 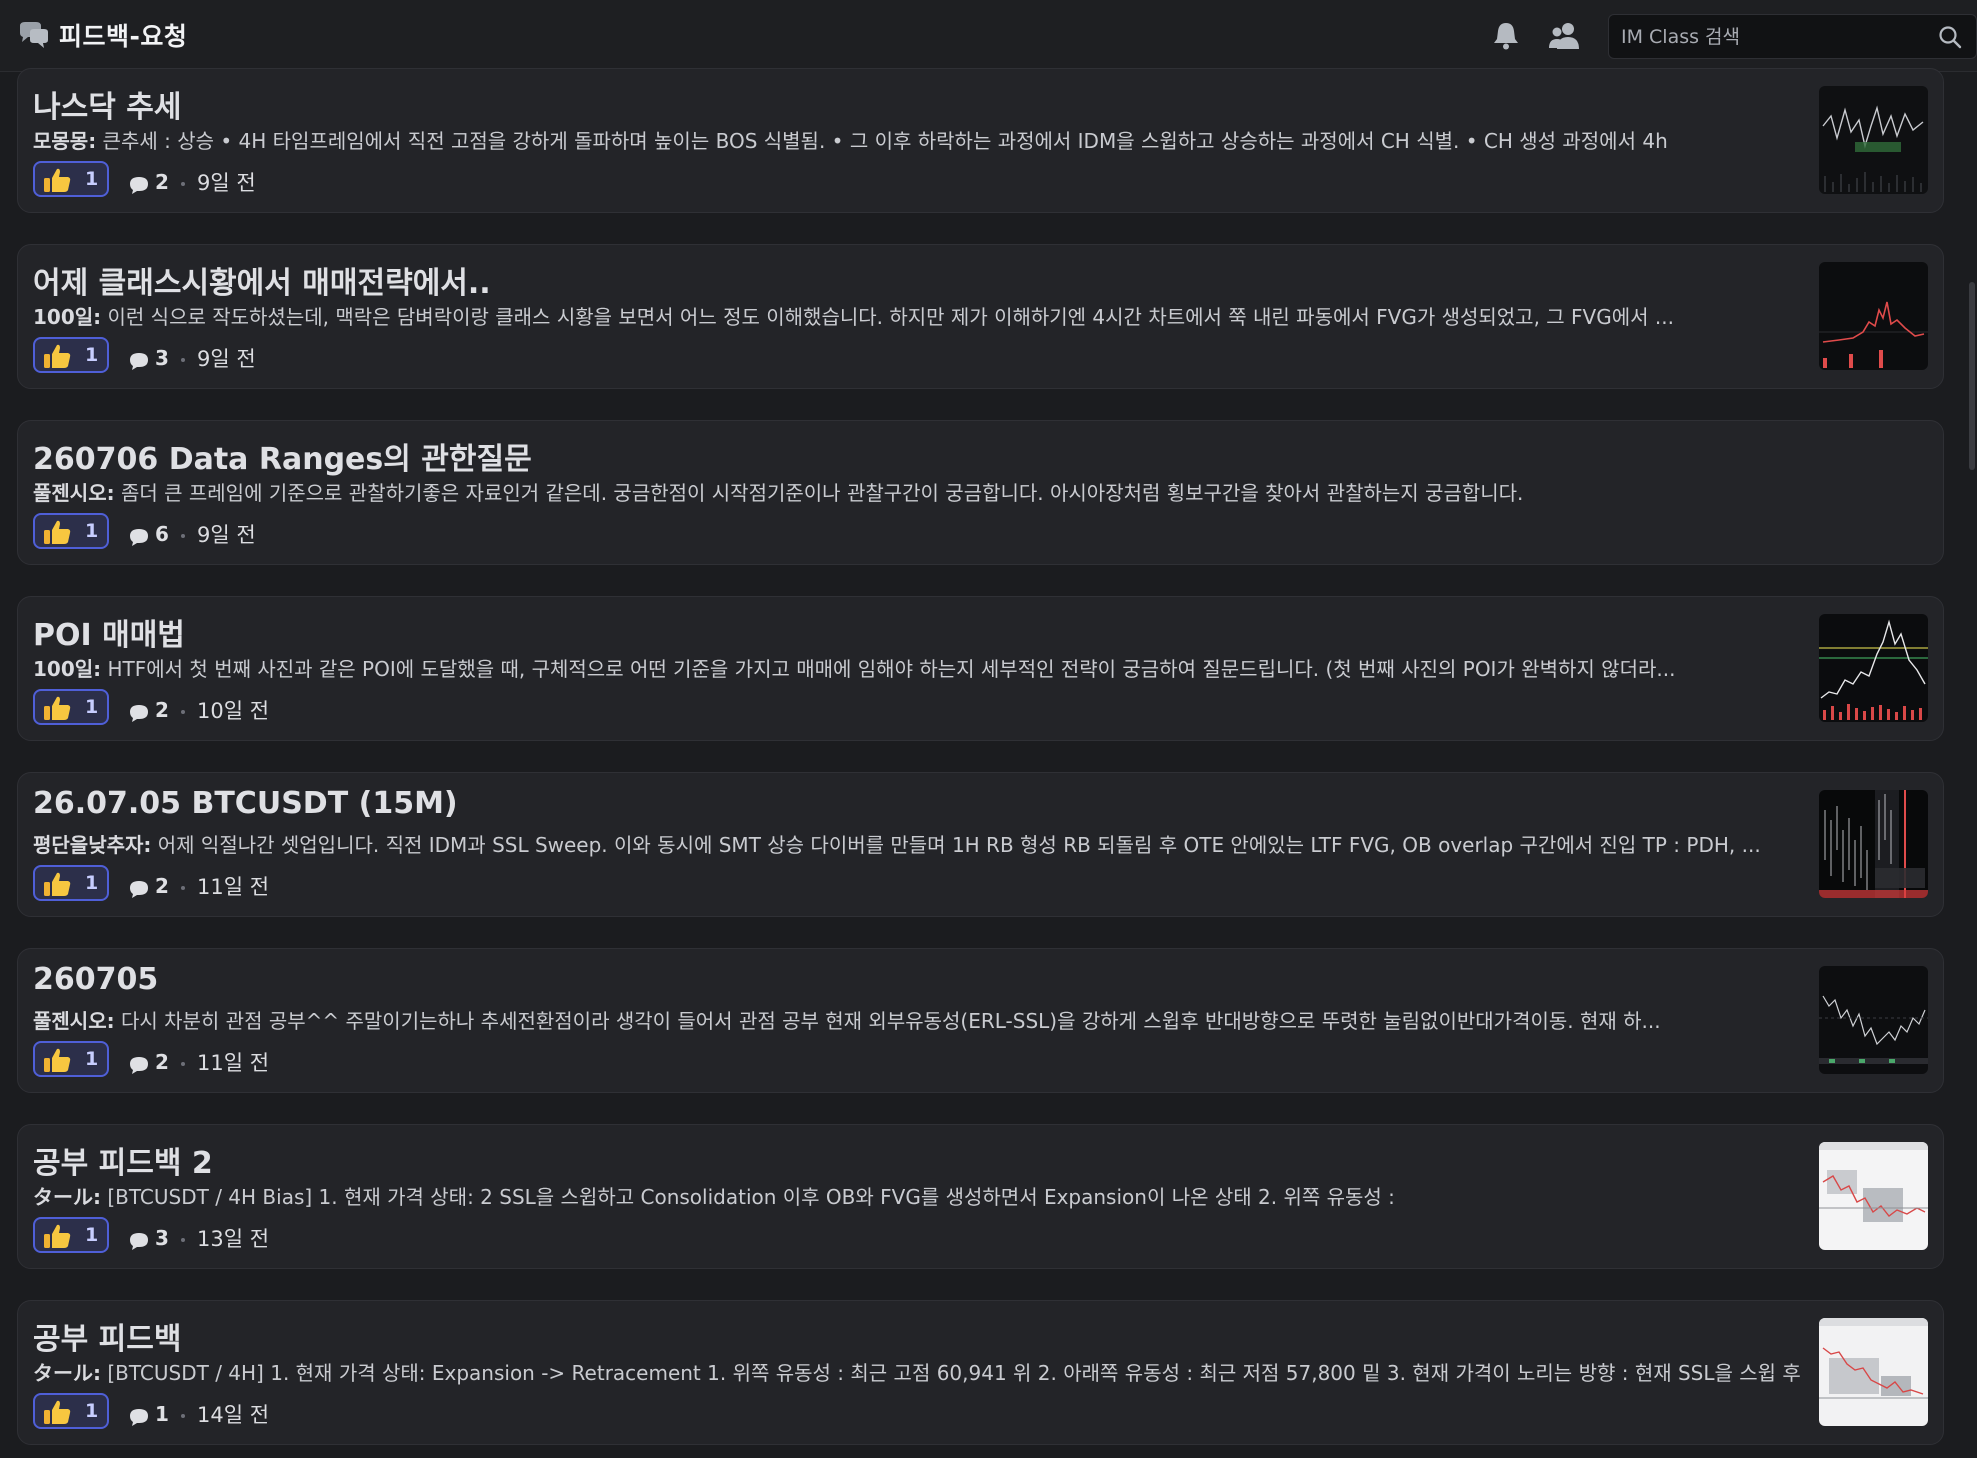 I want to click on member-list-icon, so click(x=1566, y=36).